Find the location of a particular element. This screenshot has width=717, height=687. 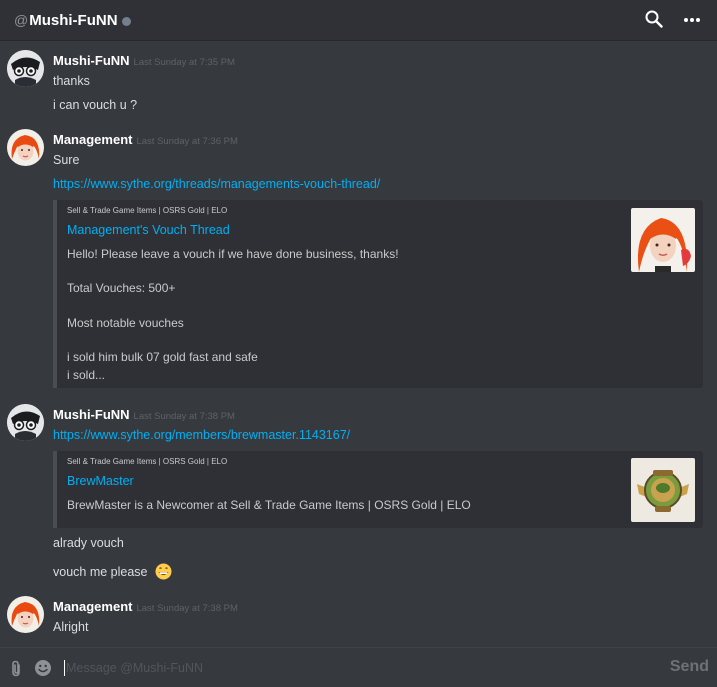

channel-header: @ Mushi-FuNN is located at coordinates (358, 20).